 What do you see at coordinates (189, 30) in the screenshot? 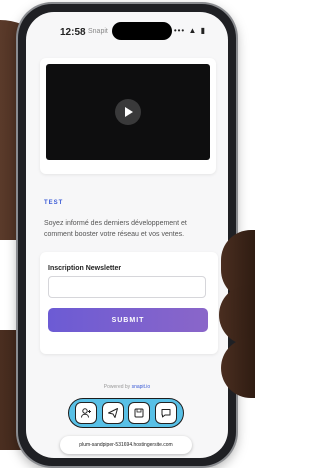
I see `status-icons: ••• ▲ ▮` at bounding box center [189, 30].